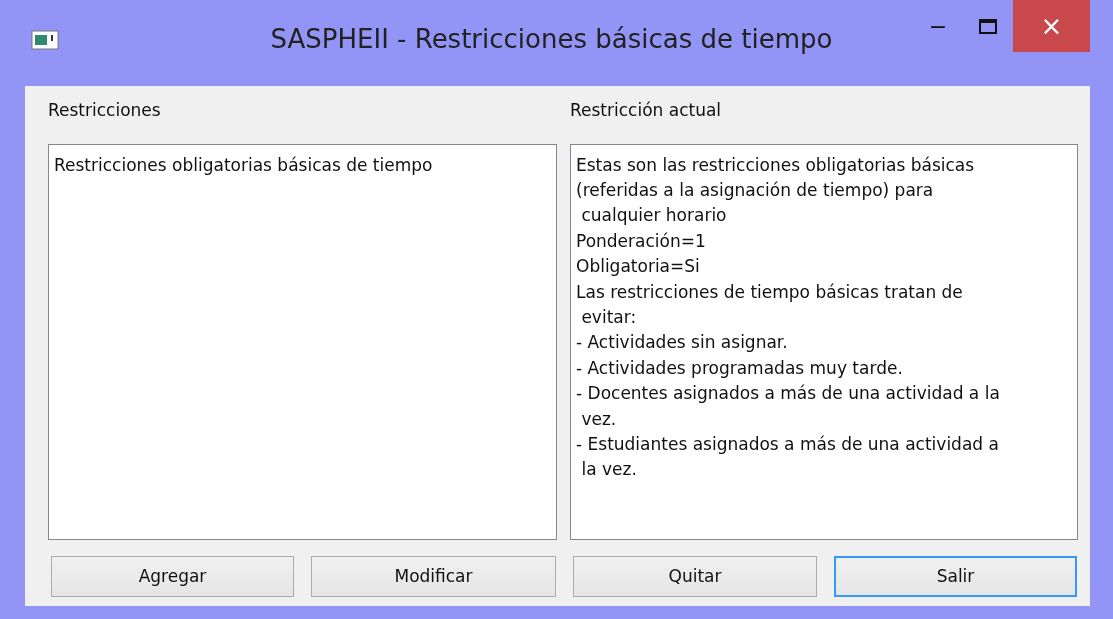  What do you see at coordinates (172, 576) in the screenshot?
I see `dialog-button: Agregar` at bounding box center [172, 576].